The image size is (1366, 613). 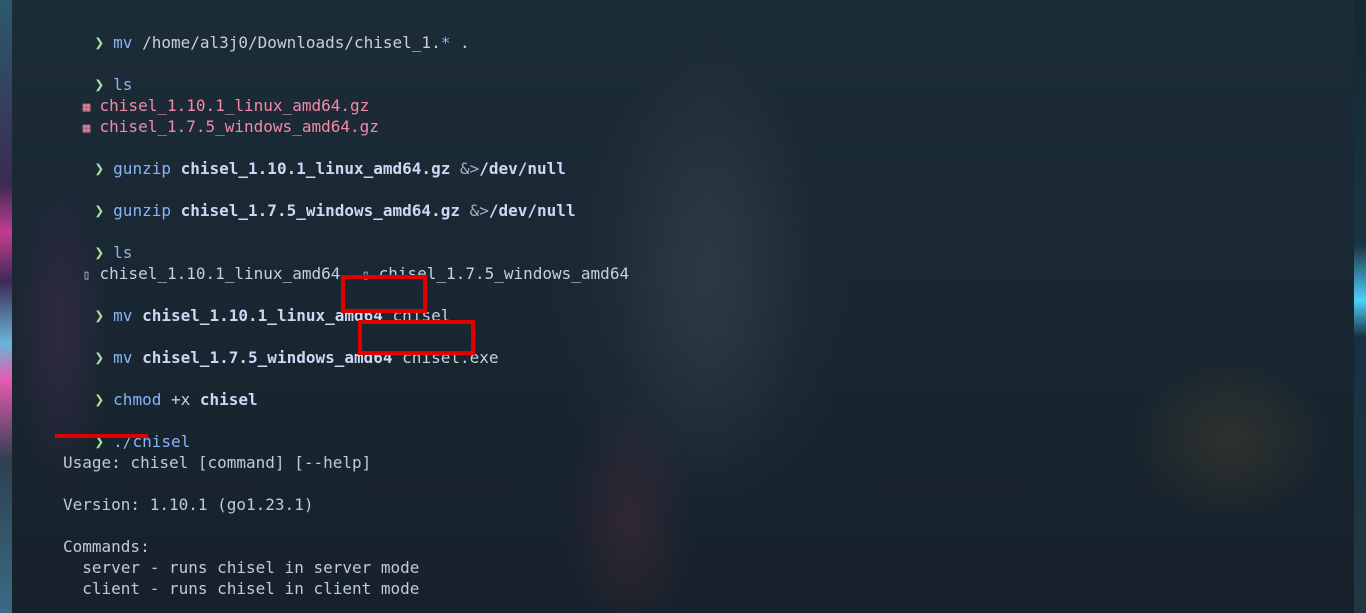 What do you see at coordinates (6, 306) in the screenshot?
I see `wallpaper-left-edge` at bounding box center [6, 306].